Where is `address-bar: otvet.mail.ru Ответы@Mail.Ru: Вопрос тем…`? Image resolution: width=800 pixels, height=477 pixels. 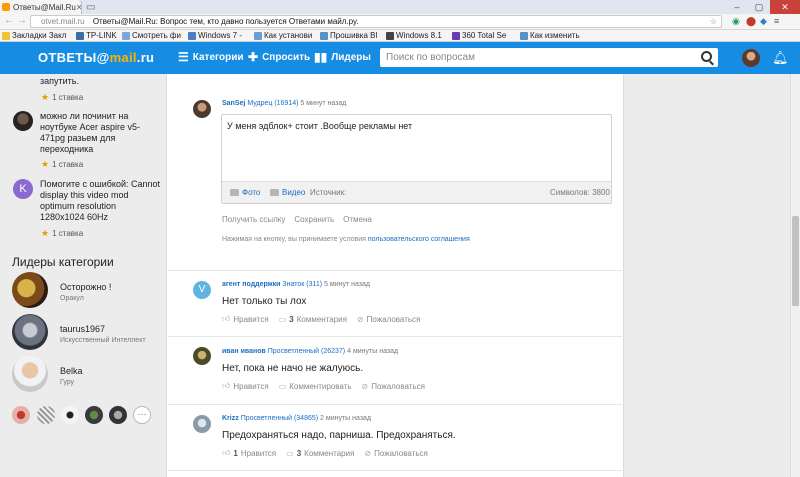 address-bar: otvet.mail.ru Ответы@Mail.Ru: Вопрос тем… is located at coordinates (376, 21).